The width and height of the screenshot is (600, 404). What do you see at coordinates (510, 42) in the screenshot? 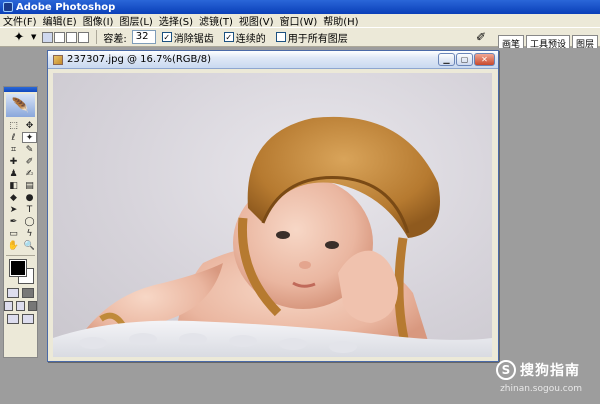
I see `tab-brushes: 画笔` at bounding box center [510, 42].